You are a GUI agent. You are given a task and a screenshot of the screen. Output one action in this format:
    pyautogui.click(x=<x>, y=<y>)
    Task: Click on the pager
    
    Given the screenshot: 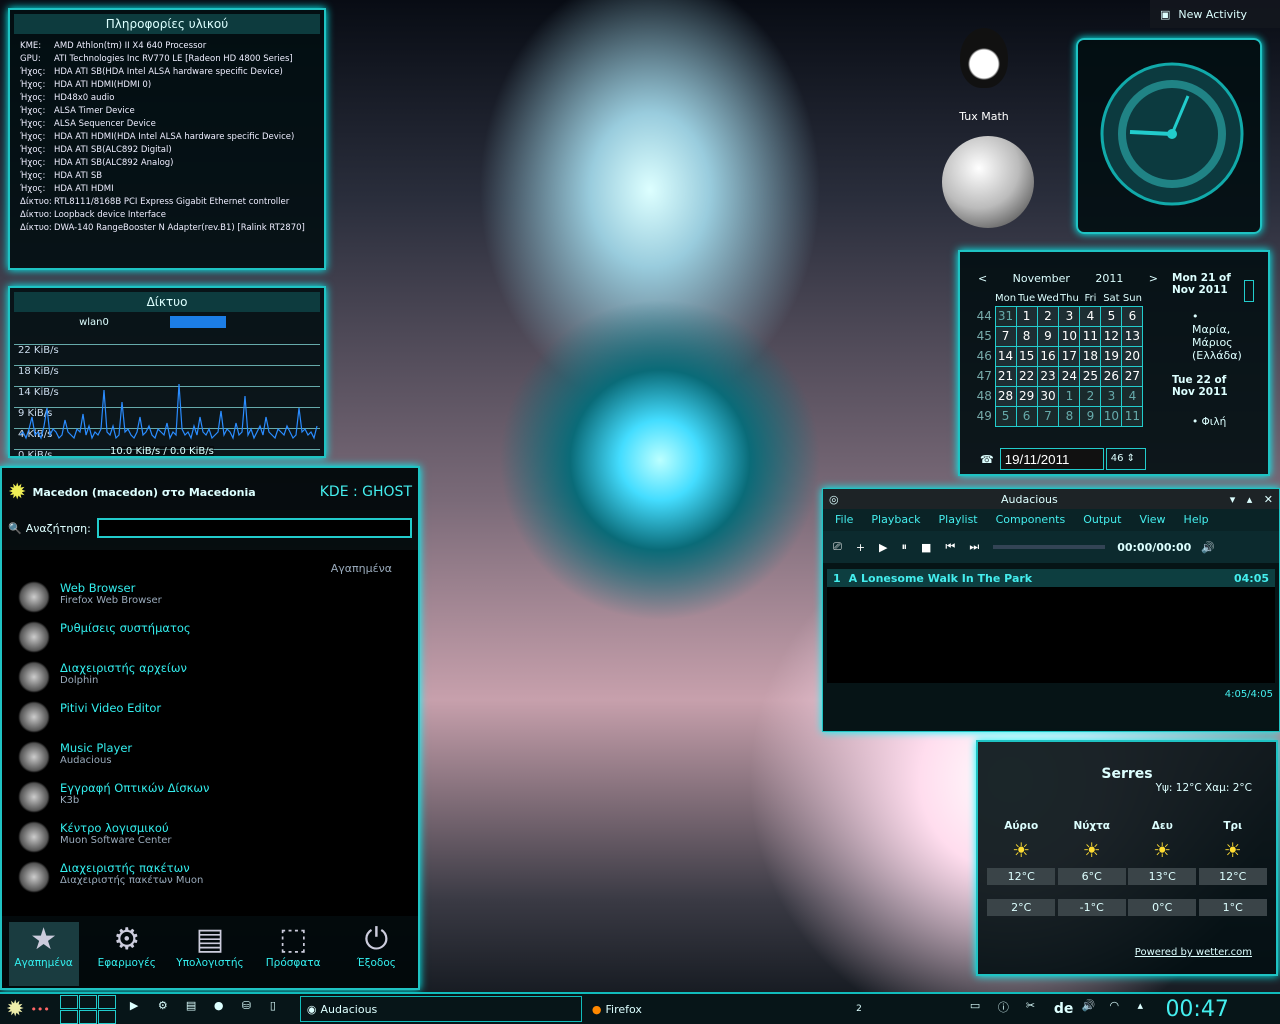 What is the action you would take?
    pyautogui.click(x=87, y=1009)
    